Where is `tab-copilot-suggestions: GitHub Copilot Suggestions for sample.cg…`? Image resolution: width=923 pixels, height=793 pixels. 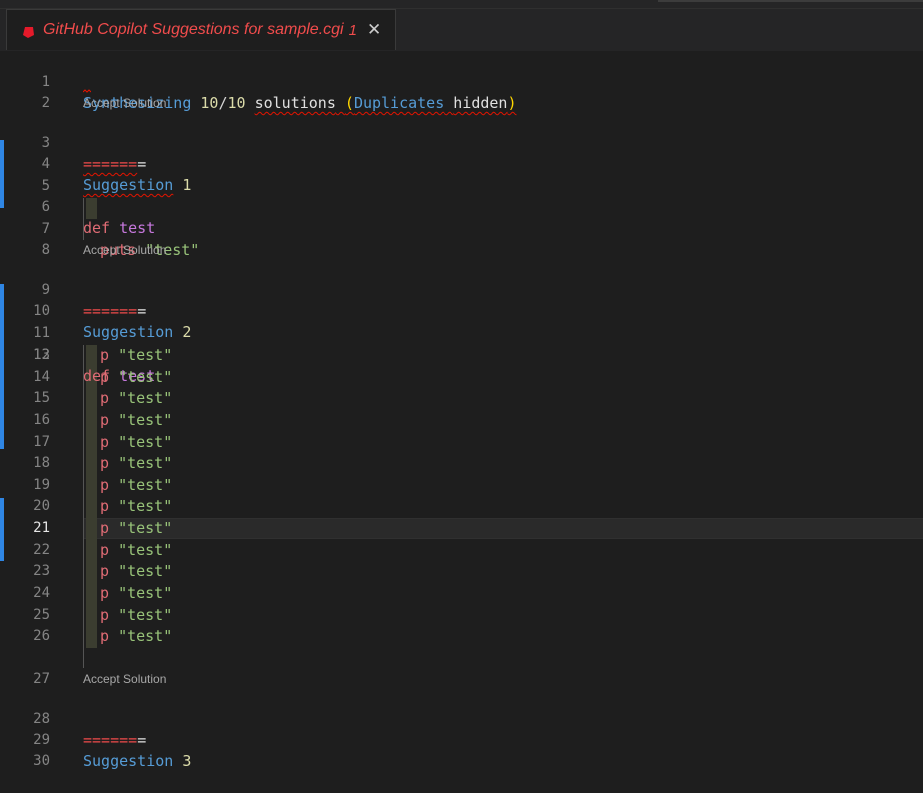
tab-copilot-suggestions: GitHub Copilot Suggestions for sample.cg… is located at coordinates (201, 29).